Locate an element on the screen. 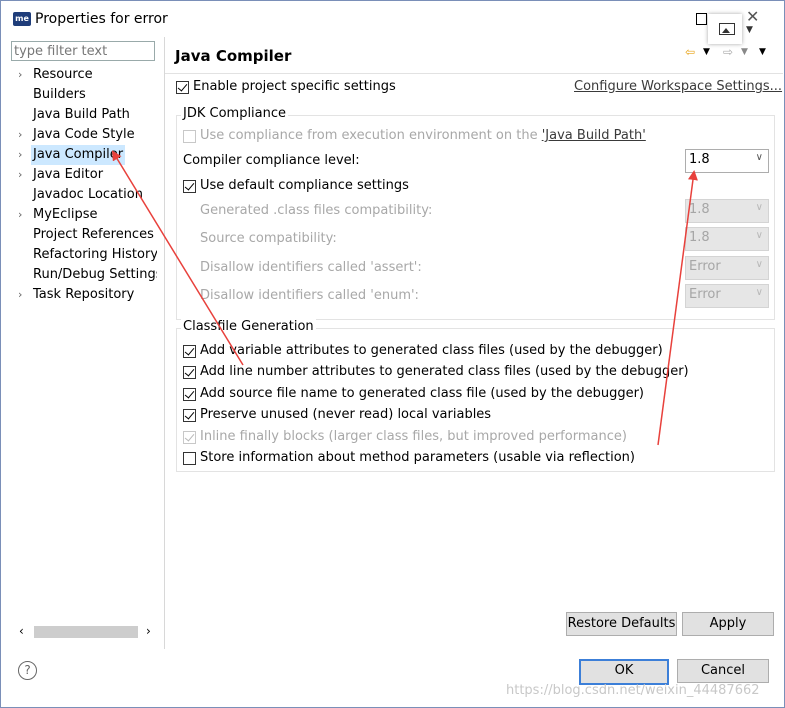  restore-defaults-button: Restore Defaults is located at coordinates (621, 624).